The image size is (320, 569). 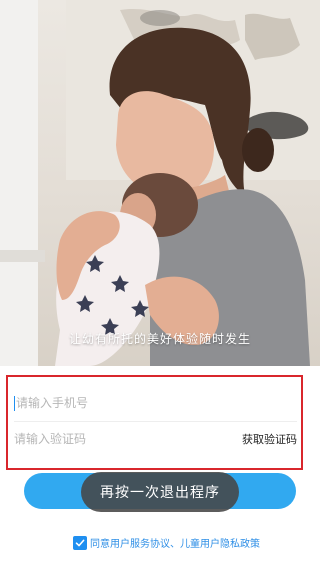 What do you see at coordinates (128, 439) in the screenshot?
I see `verification-code-input` at bounding box center [128, 439].